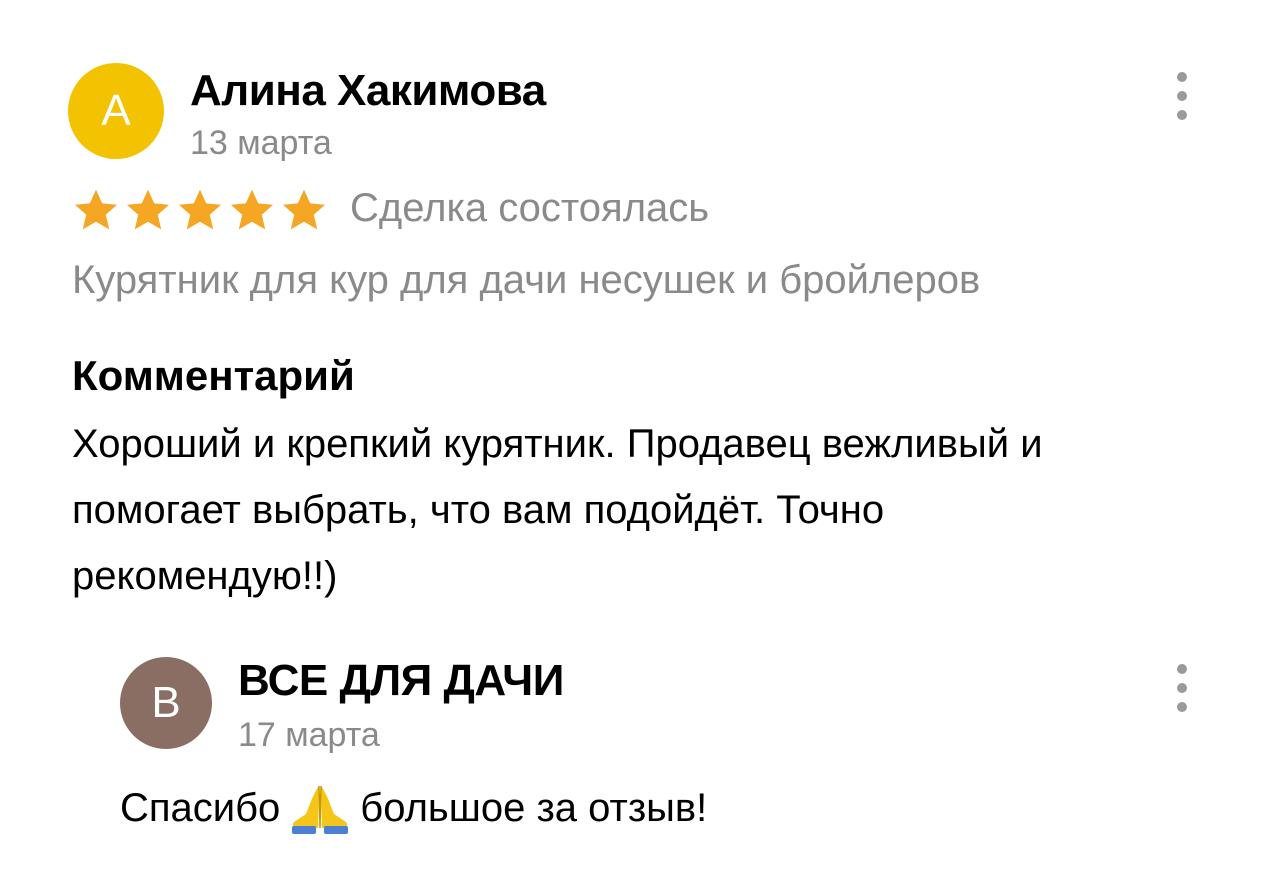 The width and height of the screenshot is (1284, 886). I want to click on author-avatar-letter: А, so click(116, 110).